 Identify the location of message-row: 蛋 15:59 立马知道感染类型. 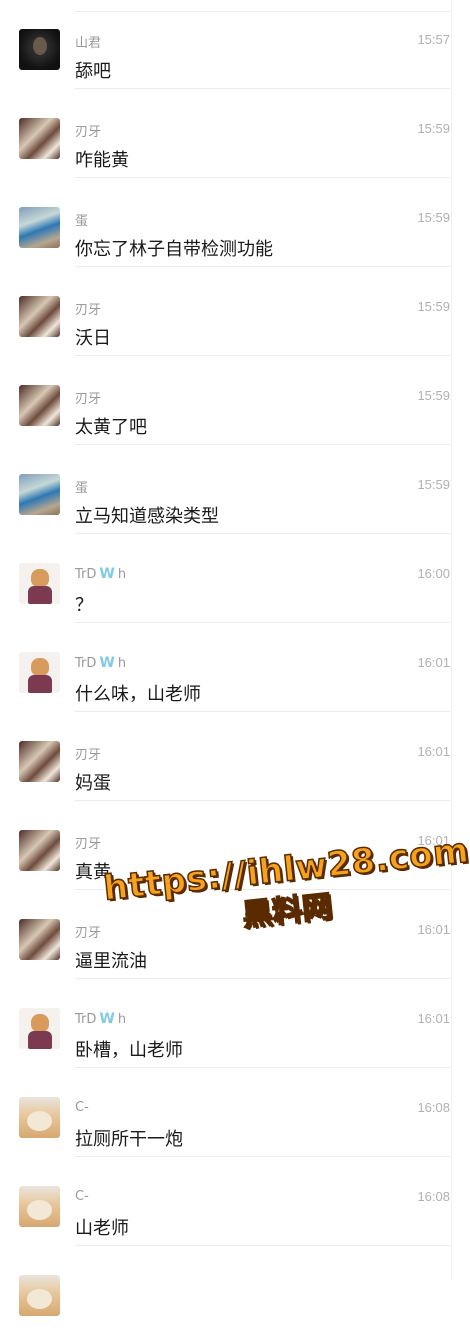
(235, 489).